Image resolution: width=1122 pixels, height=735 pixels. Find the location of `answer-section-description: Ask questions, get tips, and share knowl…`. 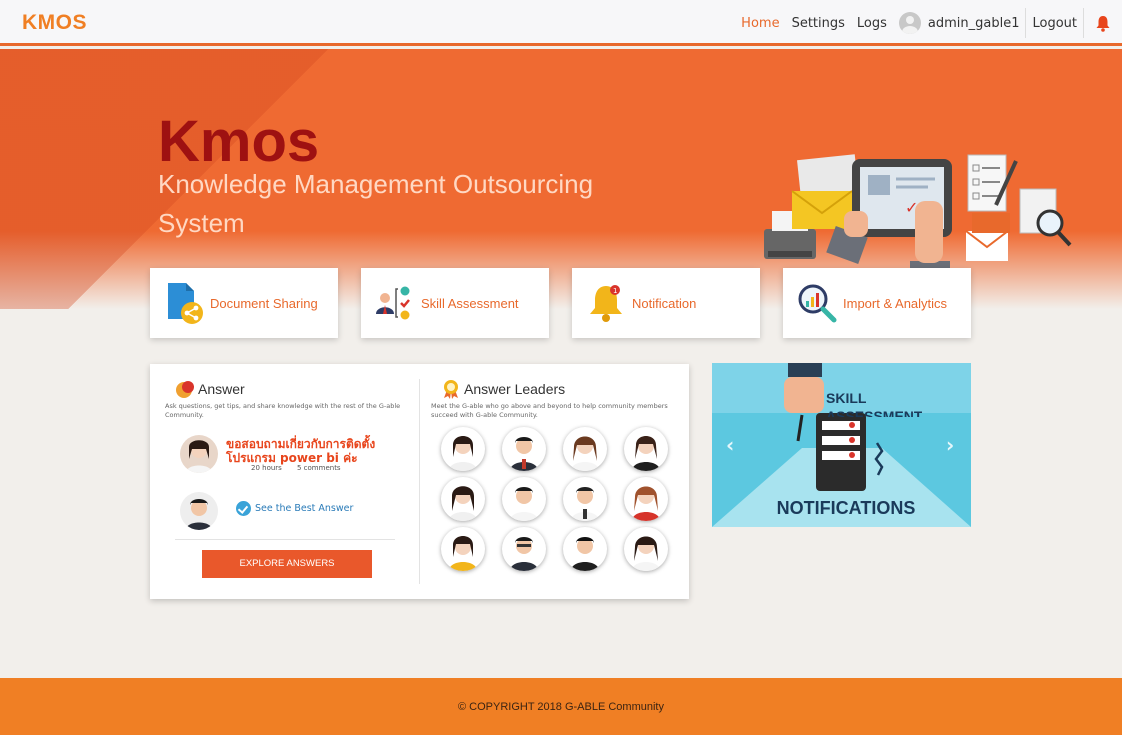

answer-section-description: Ask questions, get tips, and share knowl… is located at coordinates (283, 410).